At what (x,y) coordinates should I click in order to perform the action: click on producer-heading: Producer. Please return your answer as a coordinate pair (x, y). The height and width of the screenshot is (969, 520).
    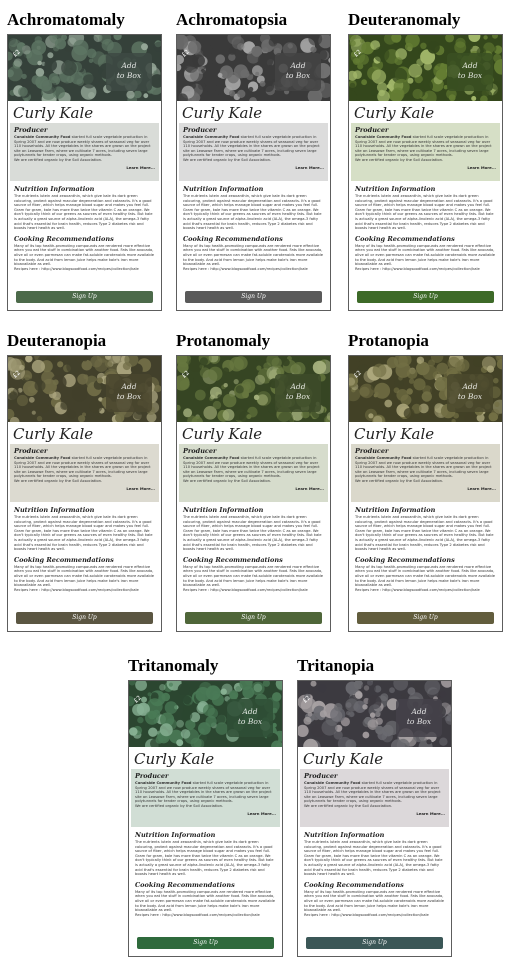
    Looking at the image, I should click on (200, 130).